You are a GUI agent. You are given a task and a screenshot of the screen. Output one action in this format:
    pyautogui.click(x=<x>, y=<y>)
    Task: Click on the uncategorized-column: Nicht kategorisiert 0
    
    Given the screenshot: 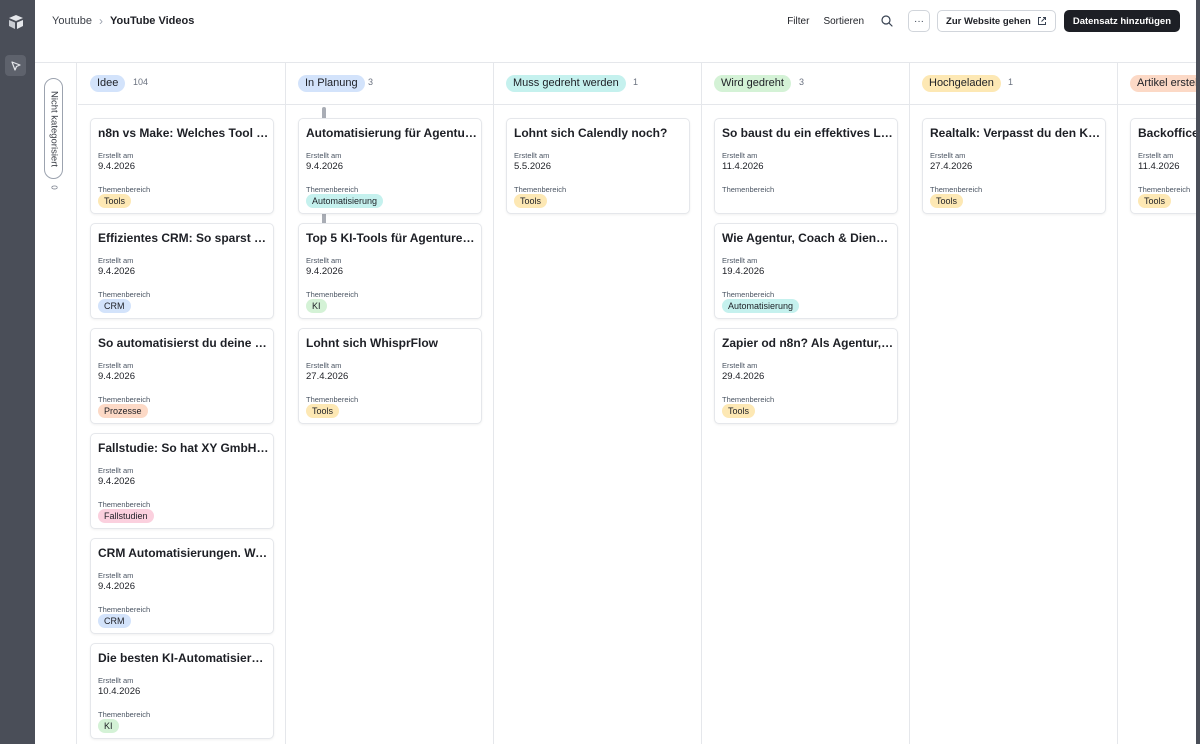 What is the action you would take?
    pyautogui.click(x=56, y=403)
    